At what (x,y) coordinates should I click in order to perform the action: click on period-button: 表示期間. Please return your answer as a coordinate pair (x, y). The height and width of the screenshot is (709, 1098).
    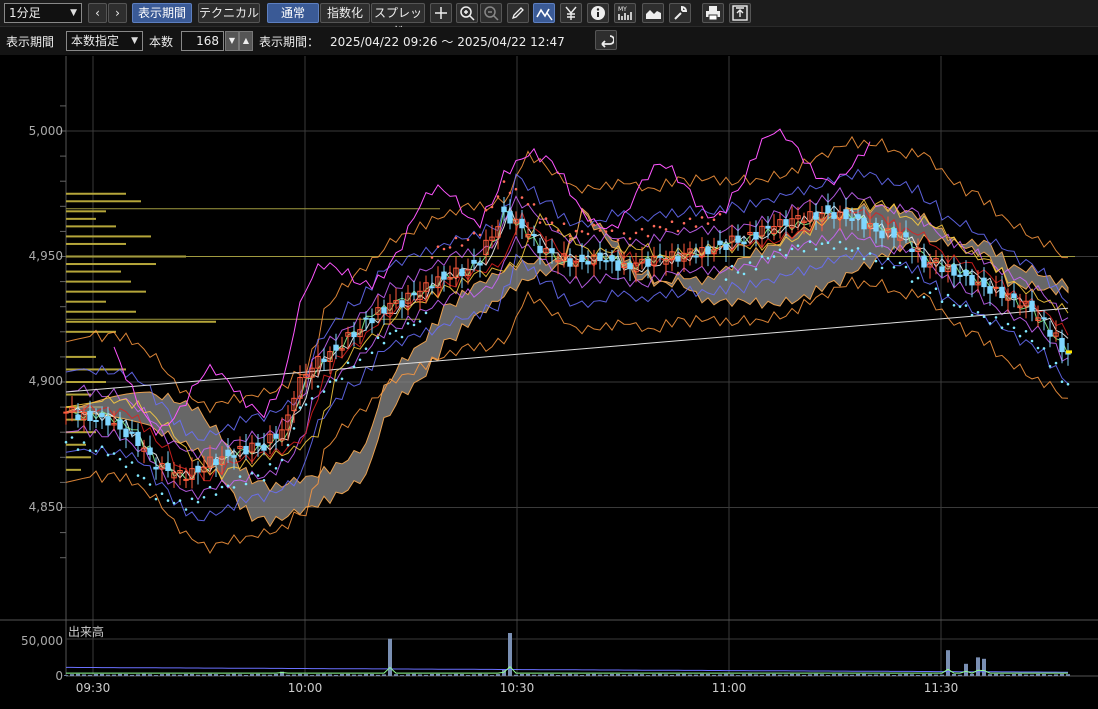
    Looking at the image, I should click on (162, 13).